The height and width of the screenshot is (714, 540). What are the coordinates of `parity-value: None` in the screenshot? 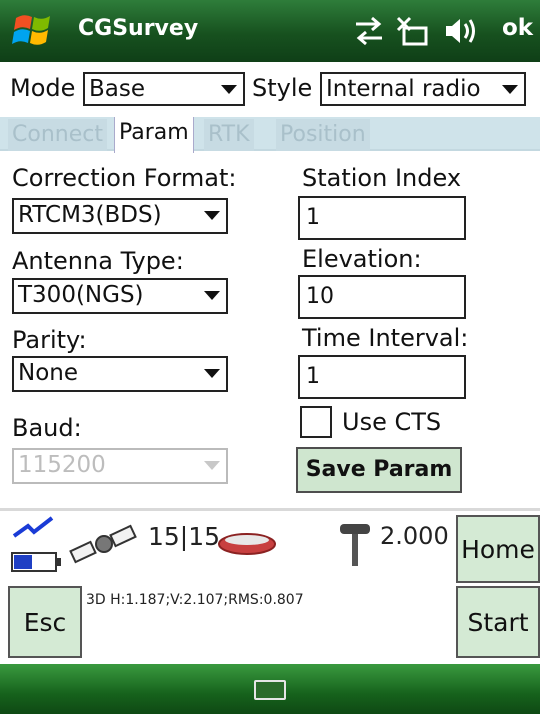 It's located at (48, 373).